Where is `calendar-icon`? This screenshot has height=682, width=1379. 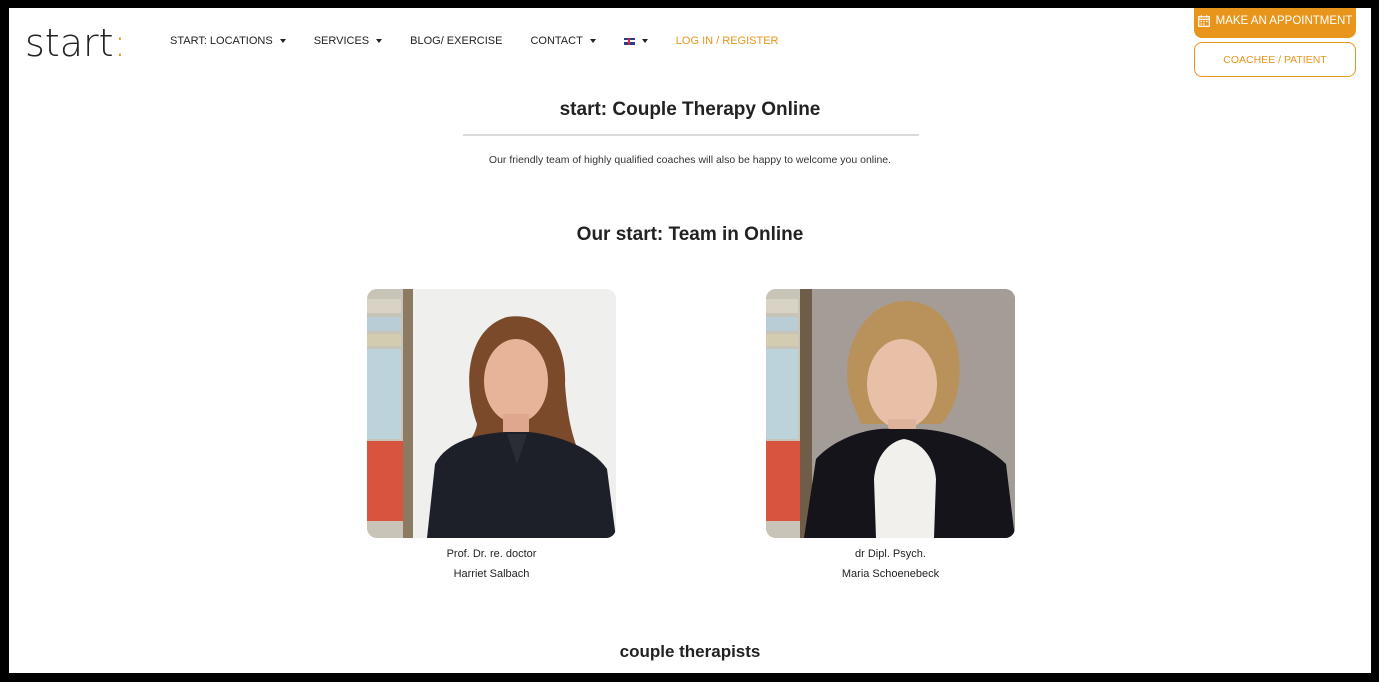 calendar-icon is located at coordinates (1203, 21).